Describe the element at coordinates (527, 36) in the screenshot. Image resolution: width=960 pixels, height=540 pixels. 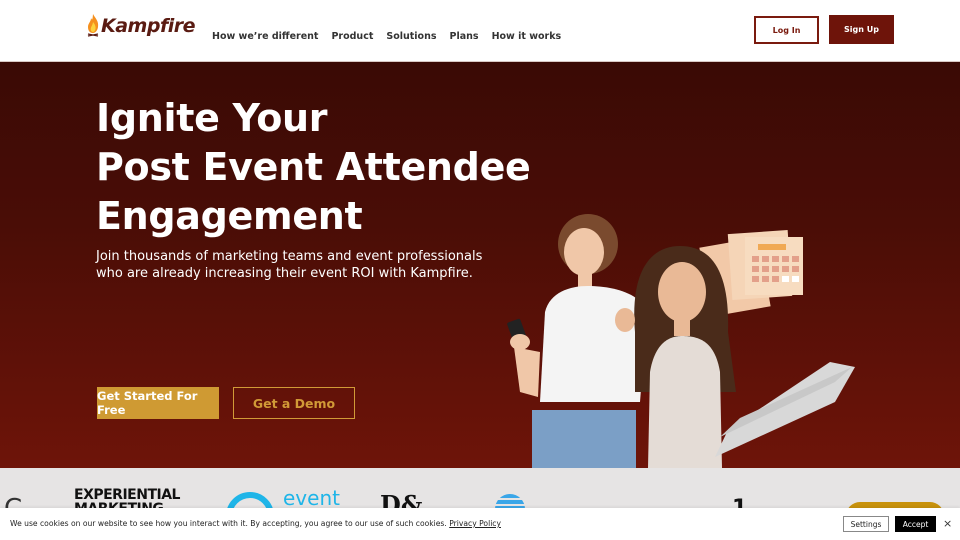
I see `nav-how-it-works: How it works` at that location.